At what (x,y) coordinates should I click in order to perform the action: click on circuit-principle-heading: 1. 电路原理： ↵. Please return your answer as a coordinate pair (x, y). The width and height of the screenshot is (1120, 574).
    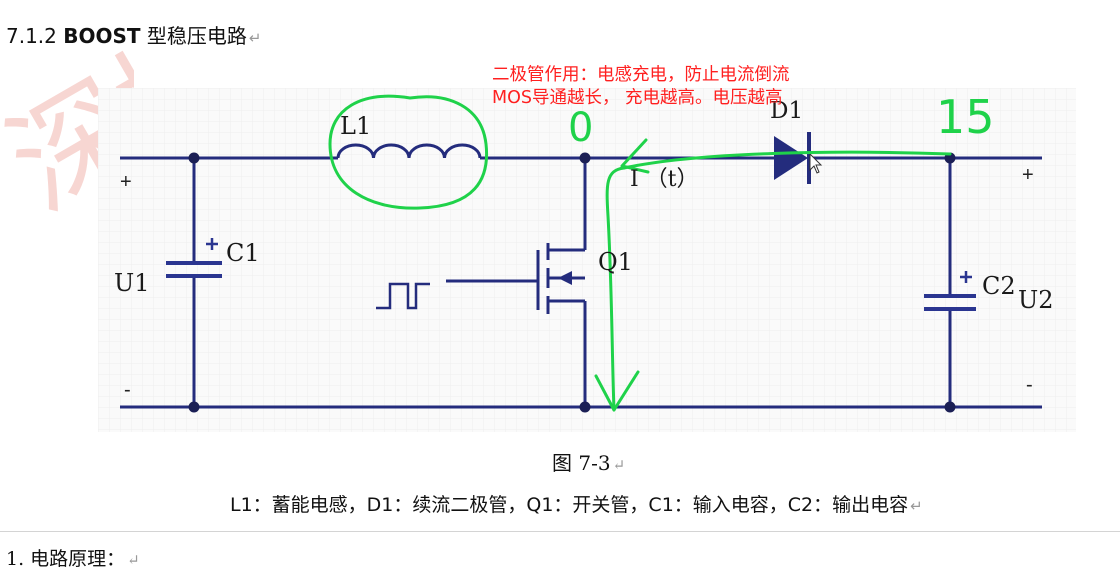
    Looking at the image, I should click on (73, 557).